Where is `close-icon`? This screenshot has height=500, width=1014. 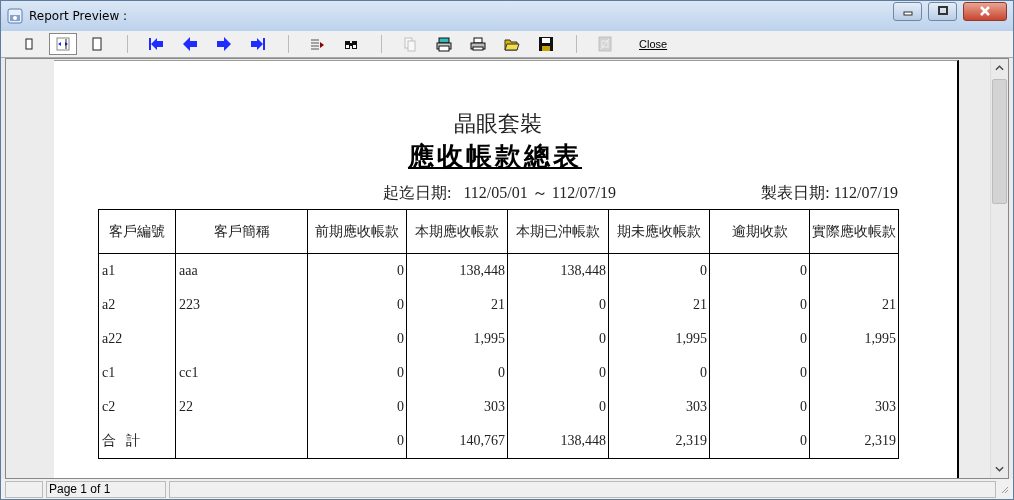 close-icon is located at coordinates (985, 11).